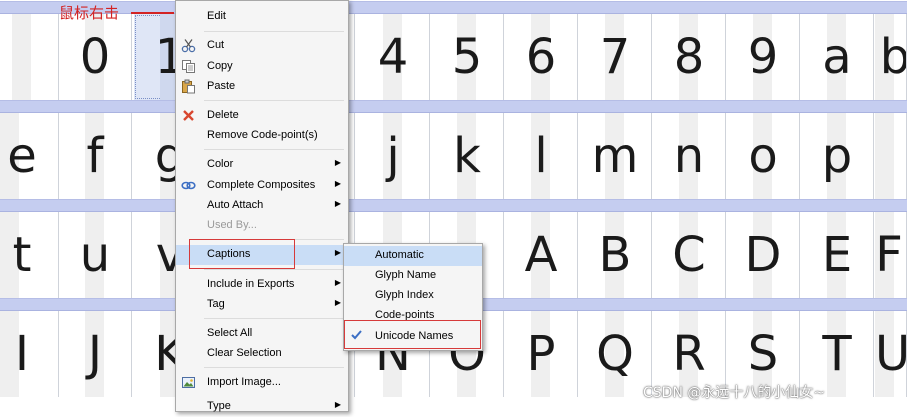 The width and height of the screenshot is (907, 417). What do you see at coordinates (29, 255) in the screenshot?
I see `glyph-cell: t` at bounding box center [29, 255].